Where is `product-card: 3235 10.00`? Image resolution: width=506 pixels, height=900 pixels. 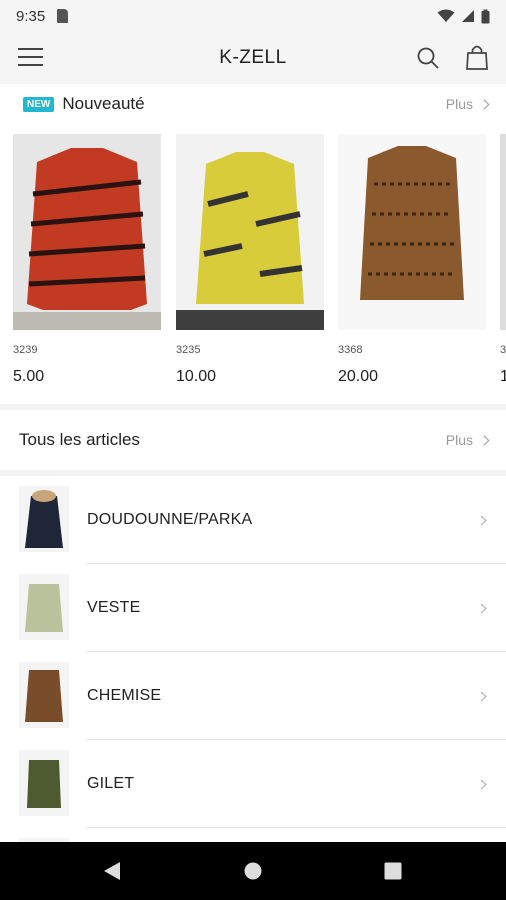
product-card: 3235 10.00 is located at coordinates (250, 260).